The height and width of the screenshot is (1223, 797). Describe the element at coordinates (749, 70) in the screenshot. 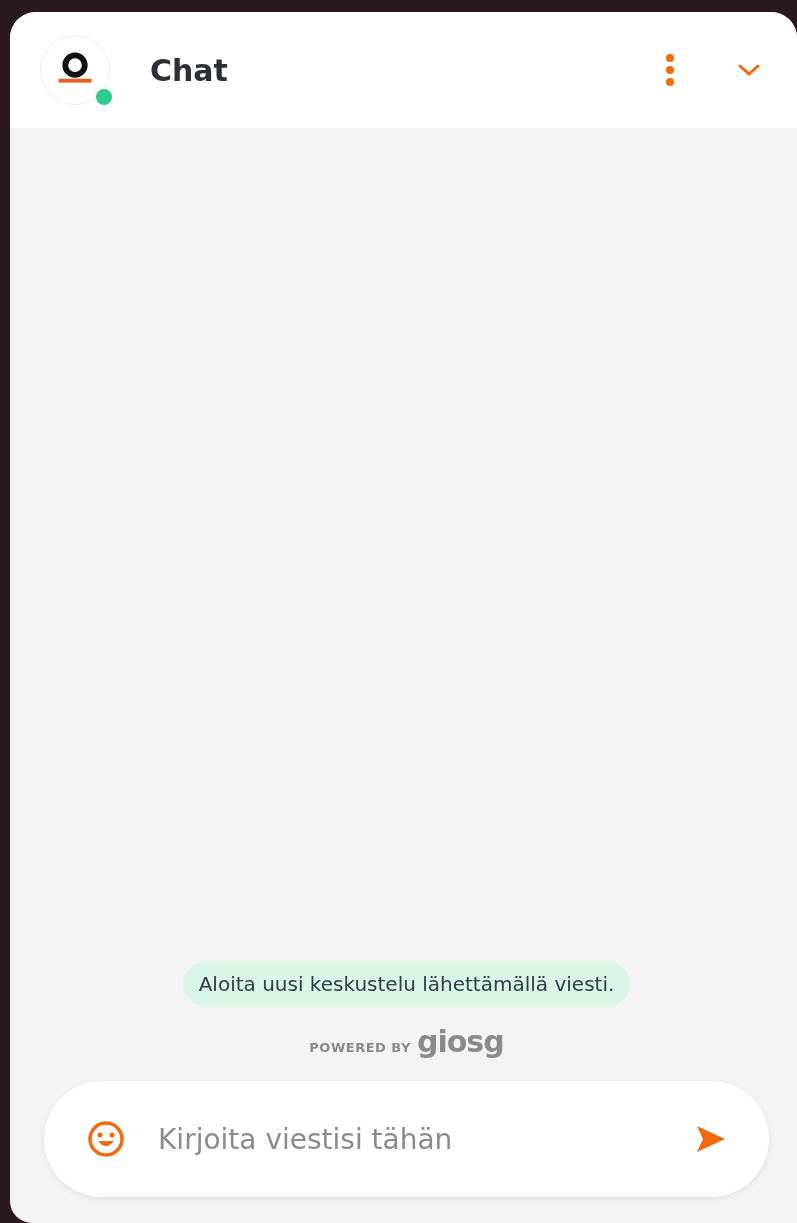

I see `chevron-down-icon` at that location.